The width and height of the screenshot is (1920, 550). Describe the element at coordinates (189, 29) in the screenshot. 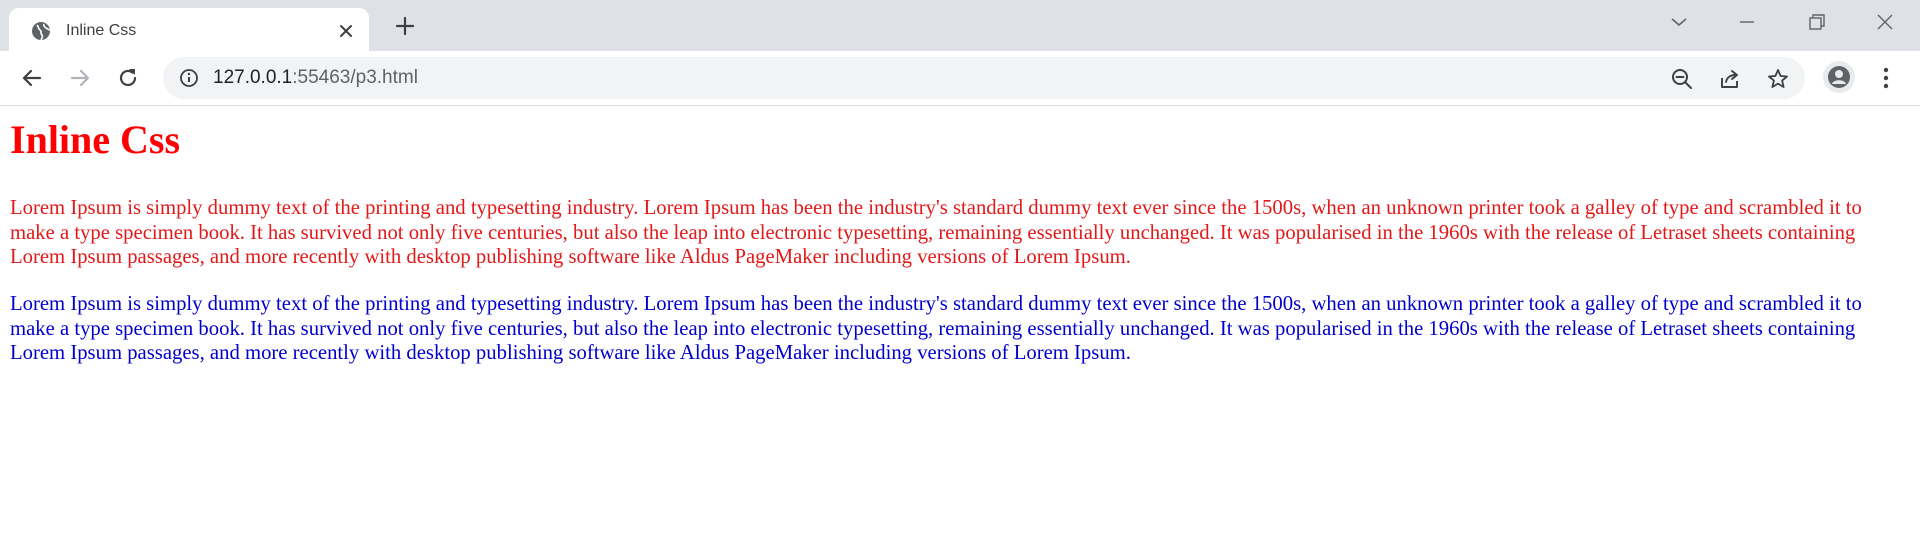

I see `browser-tab: Inline Css` at that location.